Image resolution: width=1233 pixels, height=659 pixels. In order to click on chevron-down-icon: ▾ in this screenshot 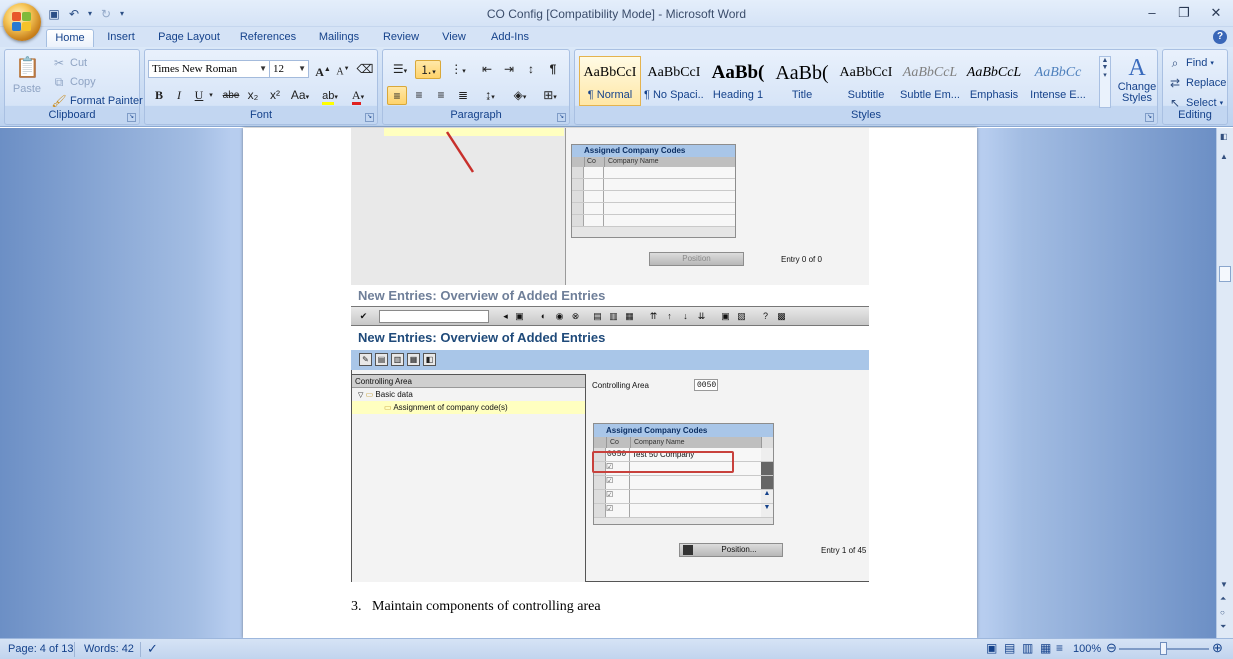, I will do `click(211, 95)`.